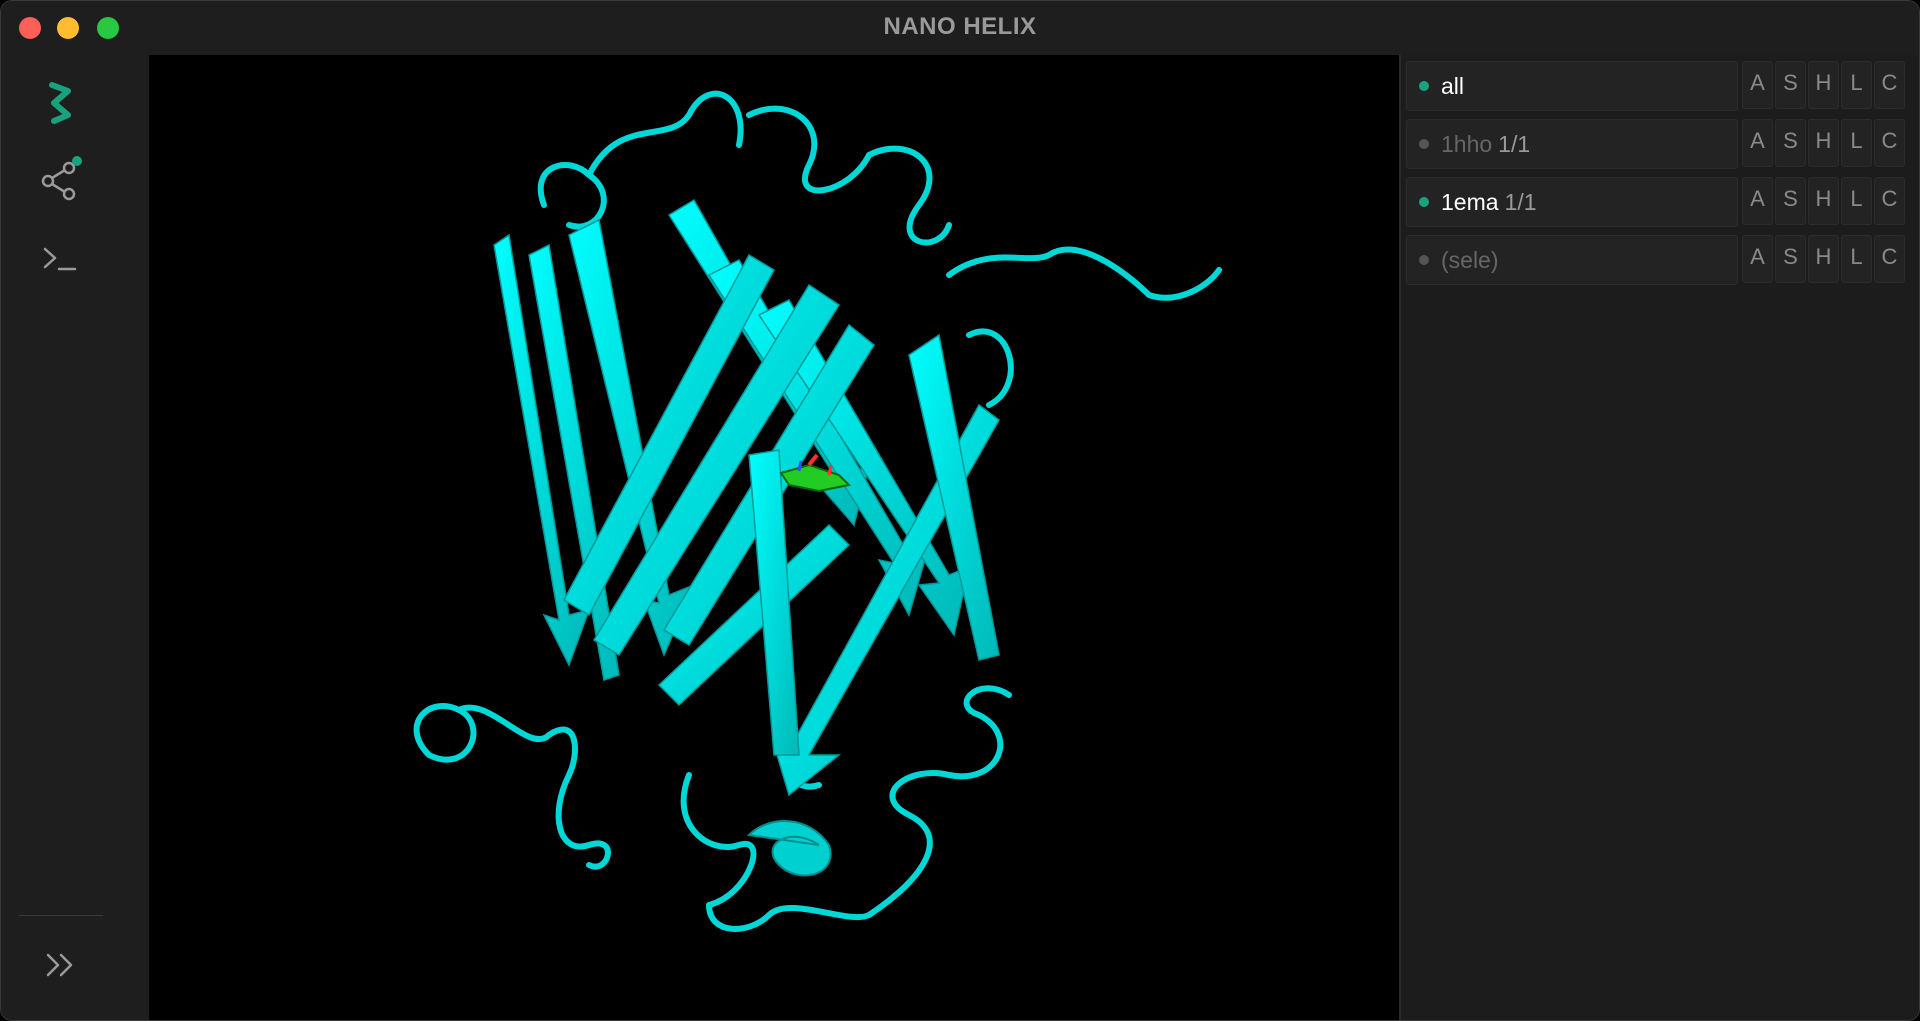  Describe the element at coordinates (1572, 202) in the screenshot. I see `object-name-cell: 1ema 1/1` at that location.